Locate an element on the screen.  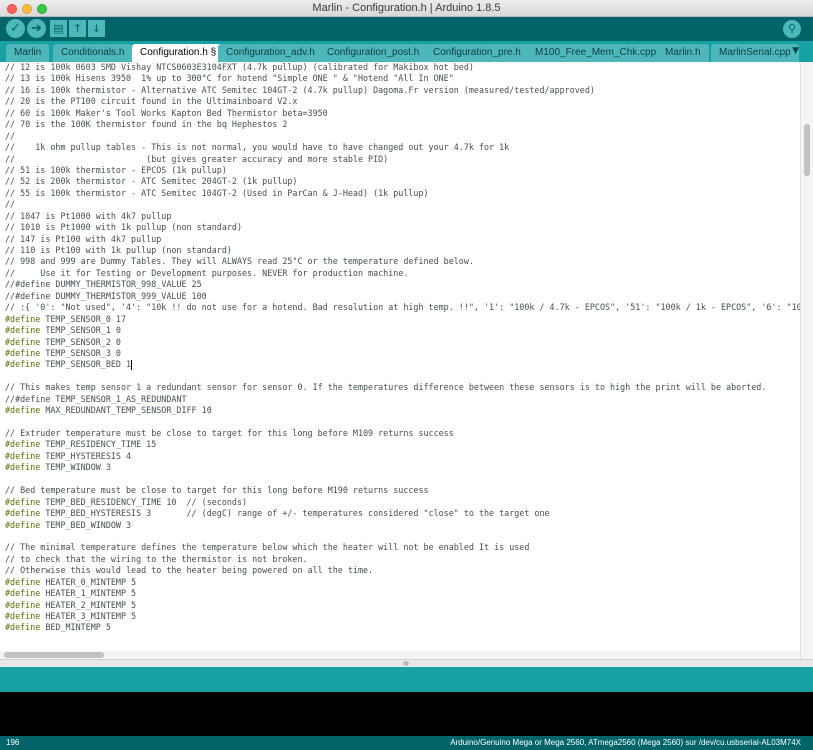
close-window-button is located at coordinates (12, 9).